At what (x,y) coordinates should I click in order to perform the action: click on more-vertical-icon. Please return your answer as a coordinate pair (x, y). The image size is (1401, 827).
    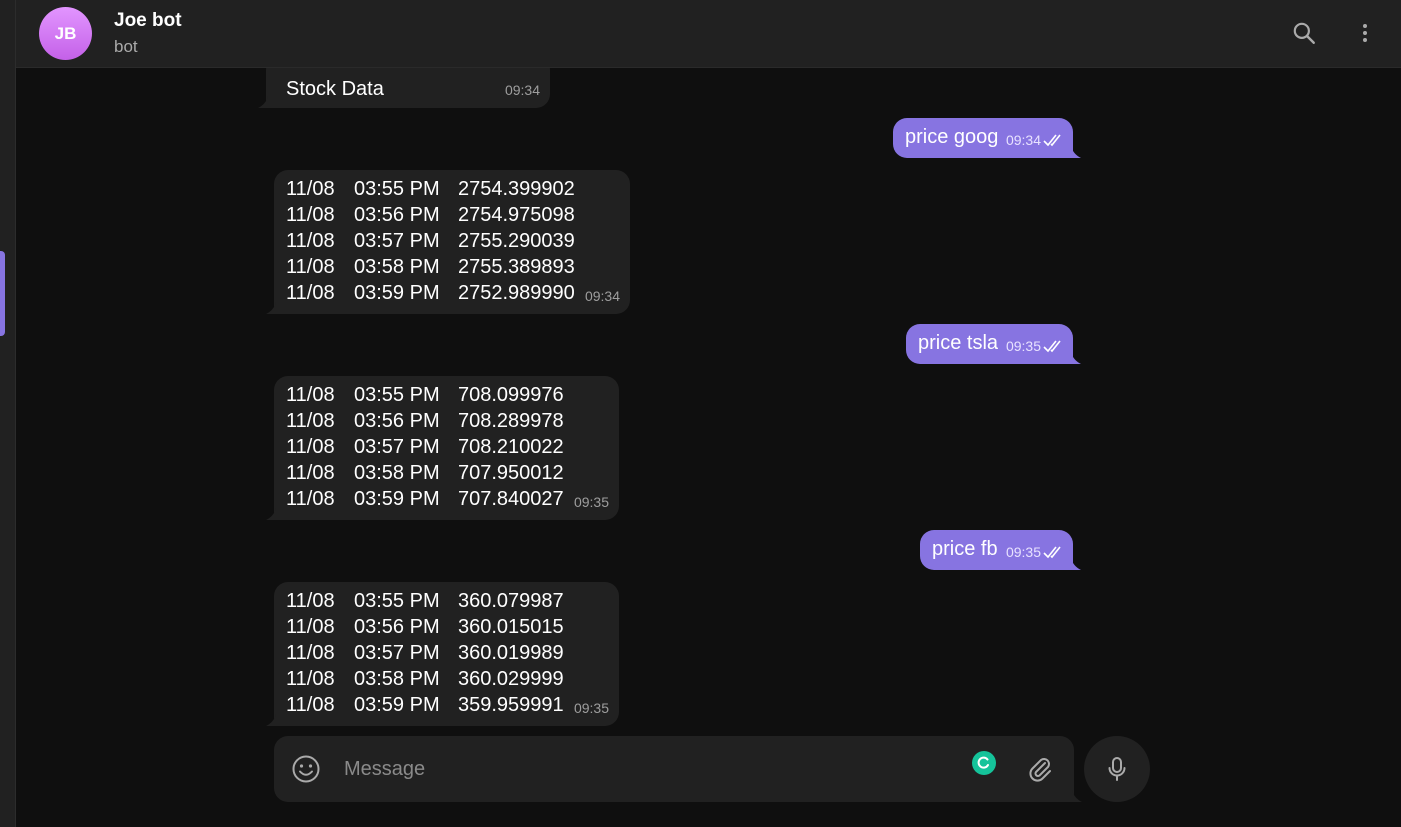
    Looking at the image, I should click on (1365, 33).